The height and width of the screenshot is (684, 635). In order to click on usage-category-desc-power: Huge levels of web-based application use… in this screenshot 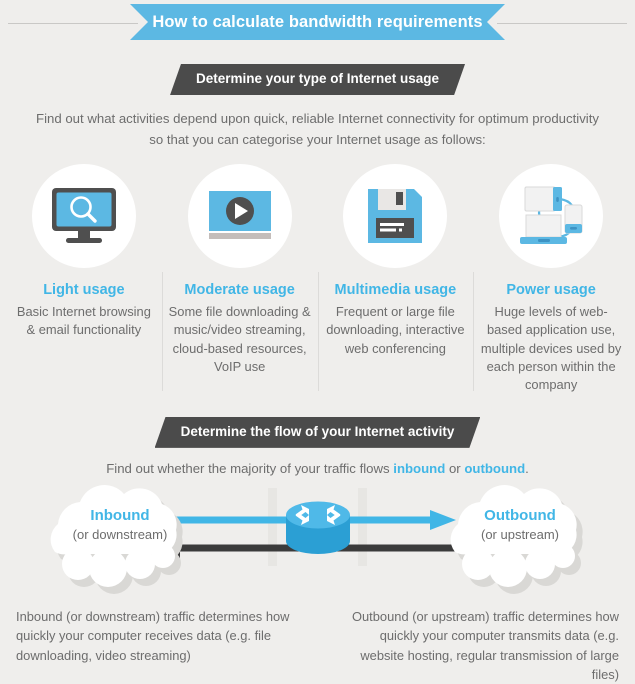, I will do `click(551, 348)`.